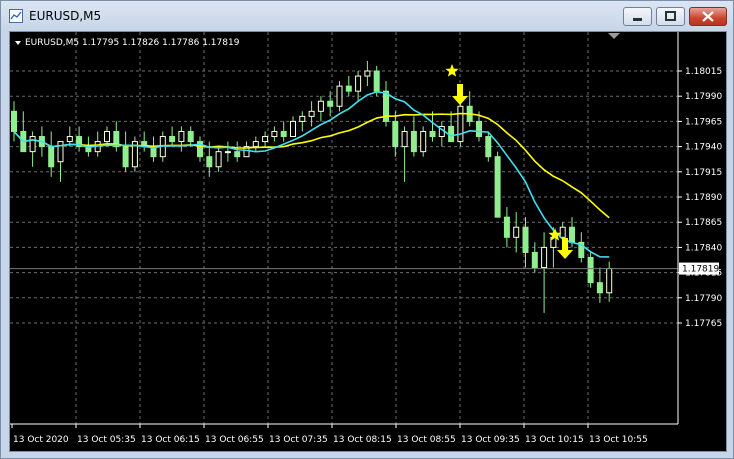 This screenshot has height=459, width=734. What do you see at coordinates (637, 16) in the screenshot?
I see `minimize-button` at bounding box center [637, 16].